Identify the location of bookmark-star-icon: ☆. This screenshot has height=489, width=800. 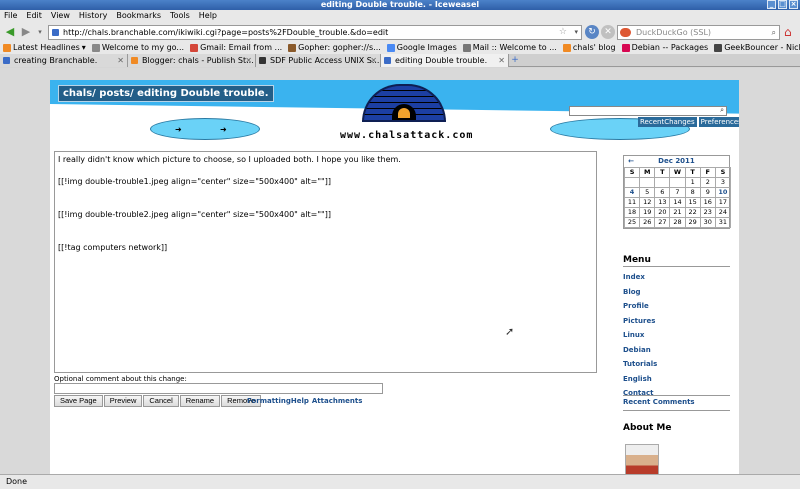
(563, 32).